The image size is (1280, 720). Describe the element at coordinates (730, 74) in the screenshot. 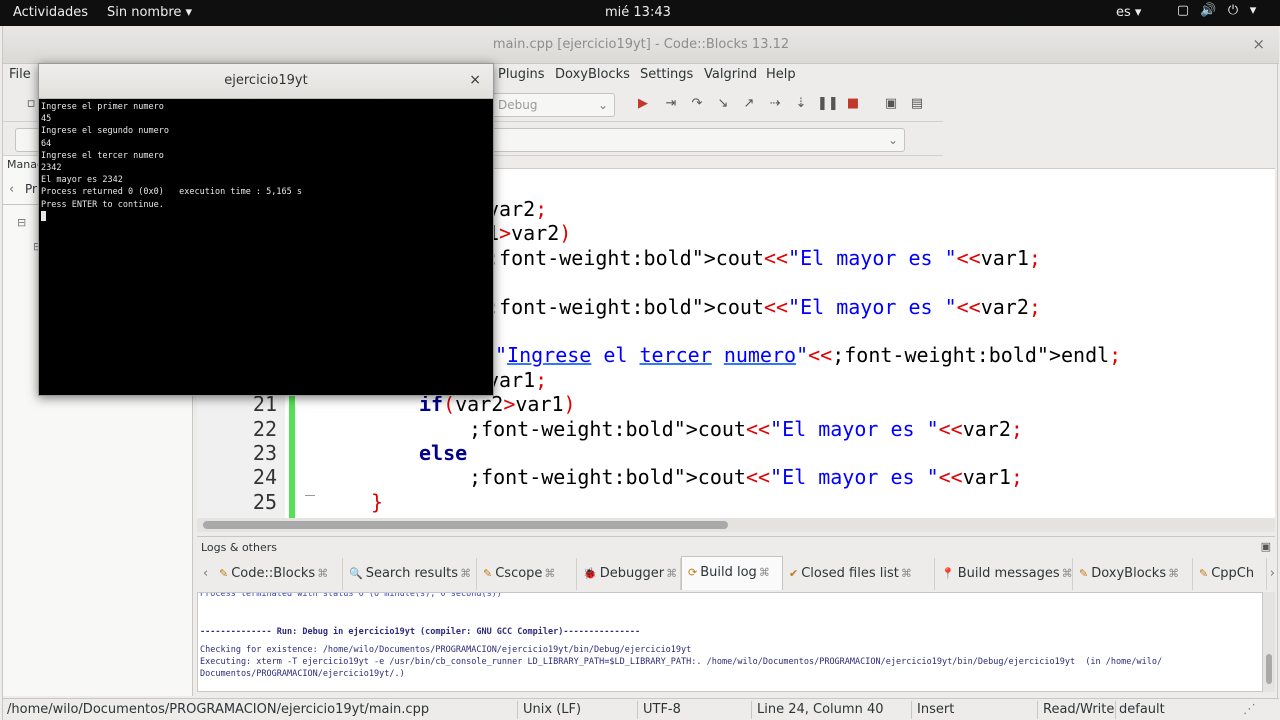

I see `menu-valgrind: Valgrind` at that location.